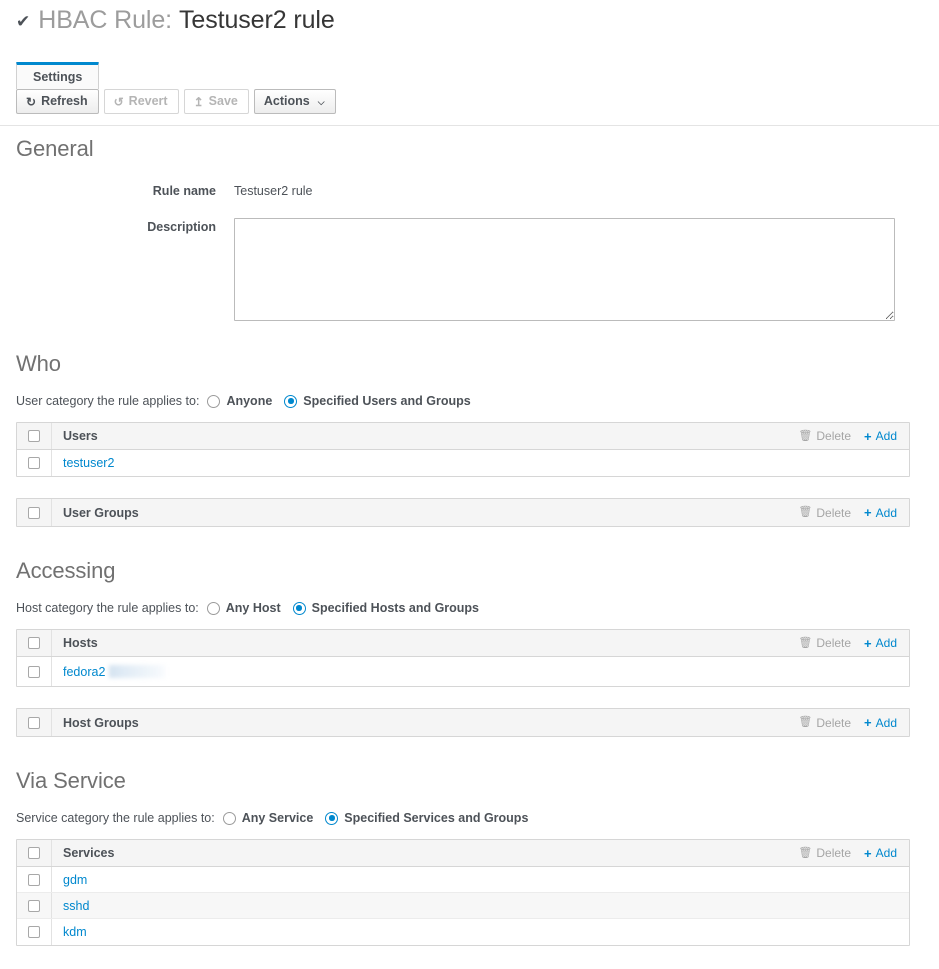 The width and height of the screenshot is (939, 969). I want to click on actions-dropdown-button: Actions ⌵, so click(294, 101).